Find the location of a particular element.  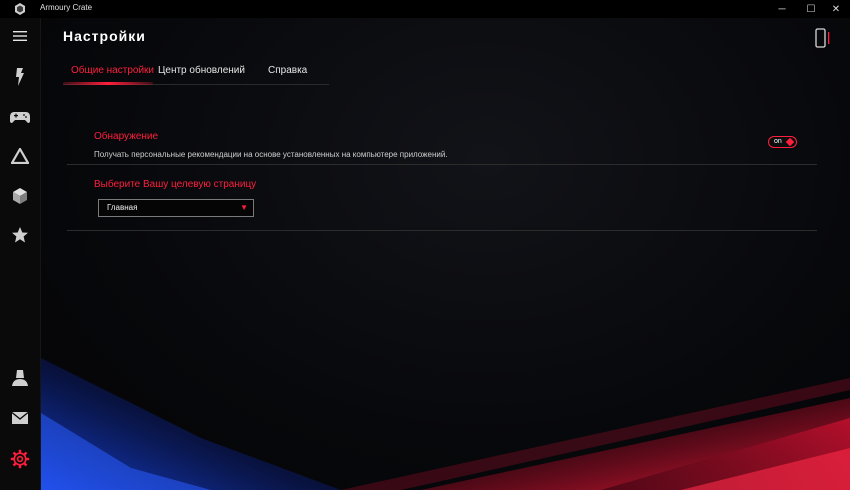

toggle-knob is located at coordinates (790, 142).